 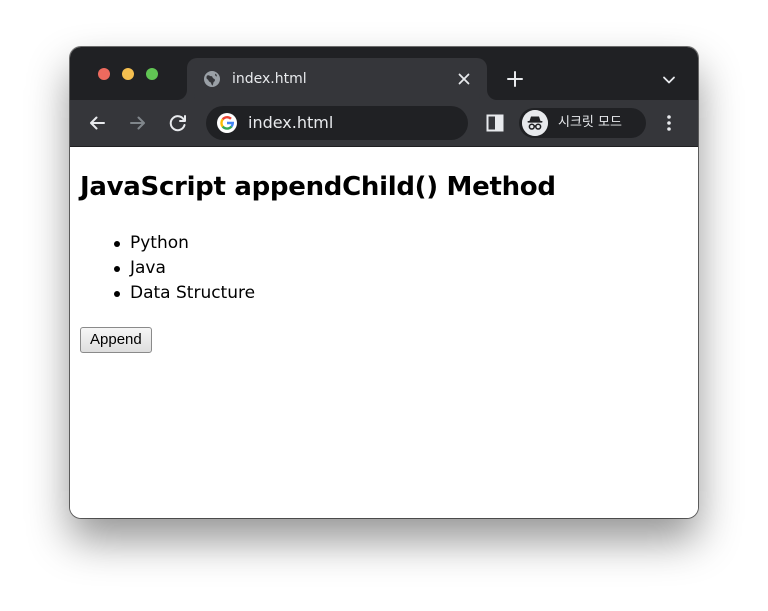 I want to click on language-list: Python Java Data Structure, so click(x=167, y=268).